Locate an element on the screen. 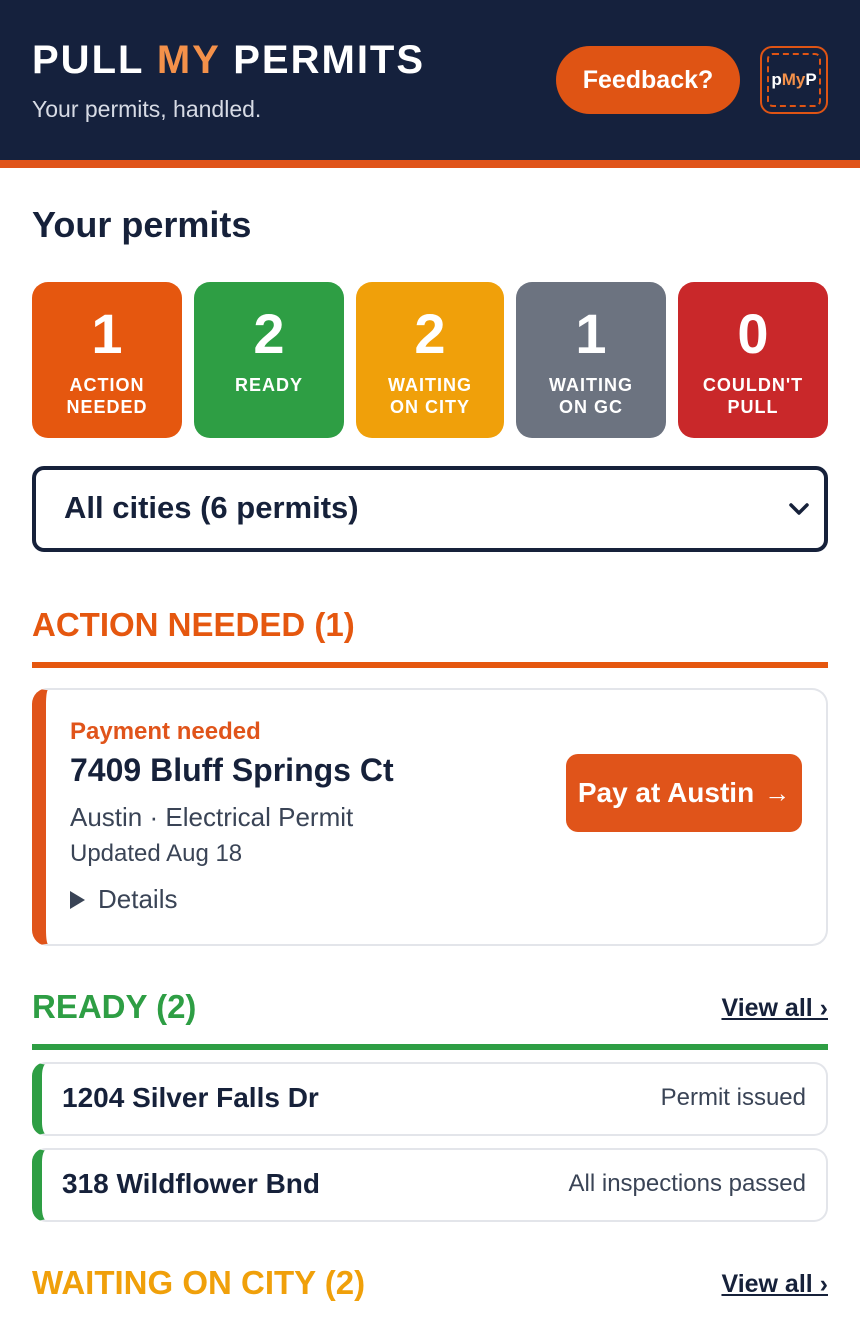  status-tile-waiting-on-city: 2 WAITING ON CITY is located at coordinates (430, 360).